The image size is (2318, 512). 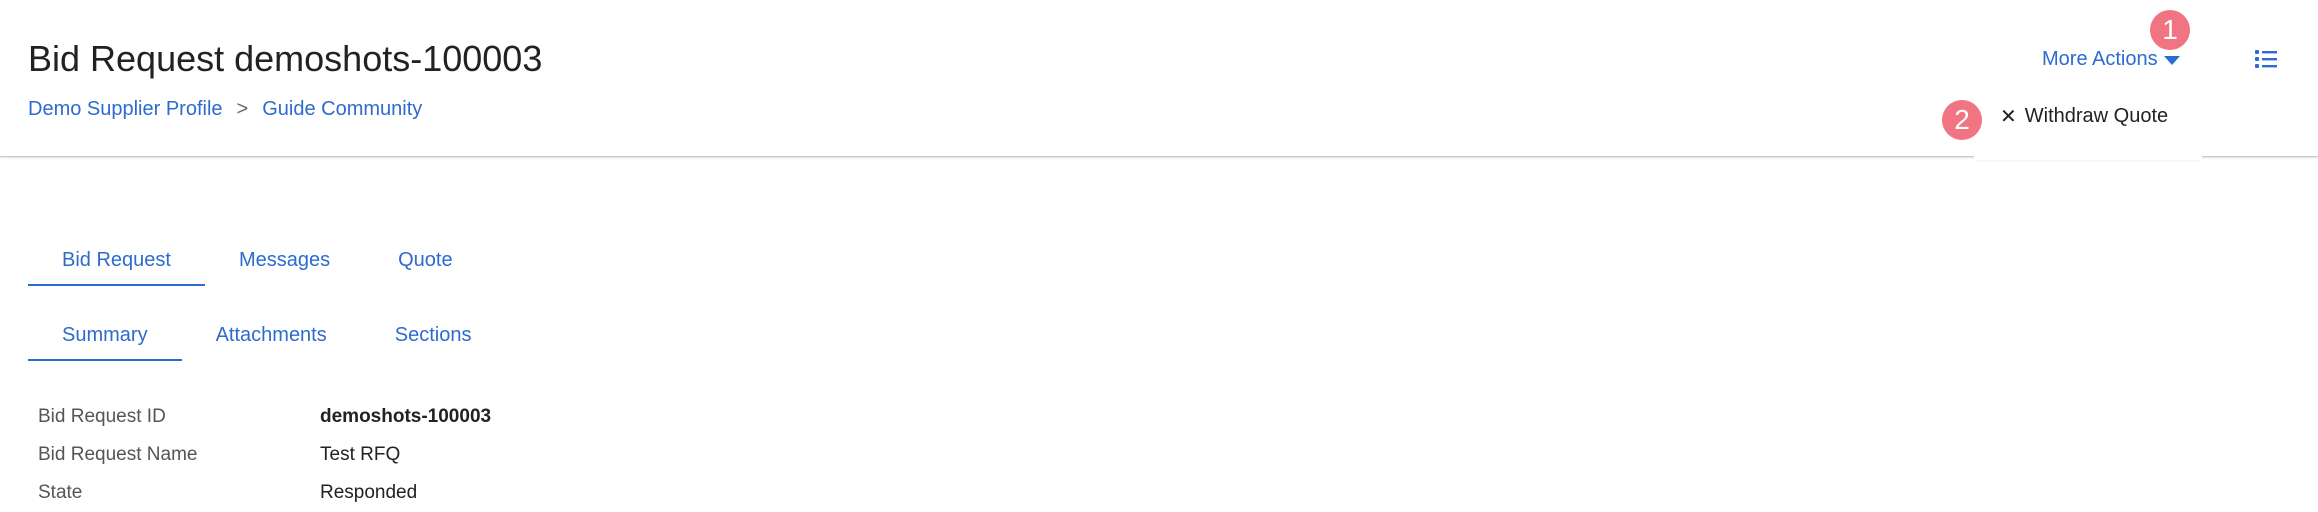 What do you see at coordinates (264, 417) in the screenshot?
I see `detail-row-id: Bid Request ID demoshots-100003` at bounding box center [264, 417].